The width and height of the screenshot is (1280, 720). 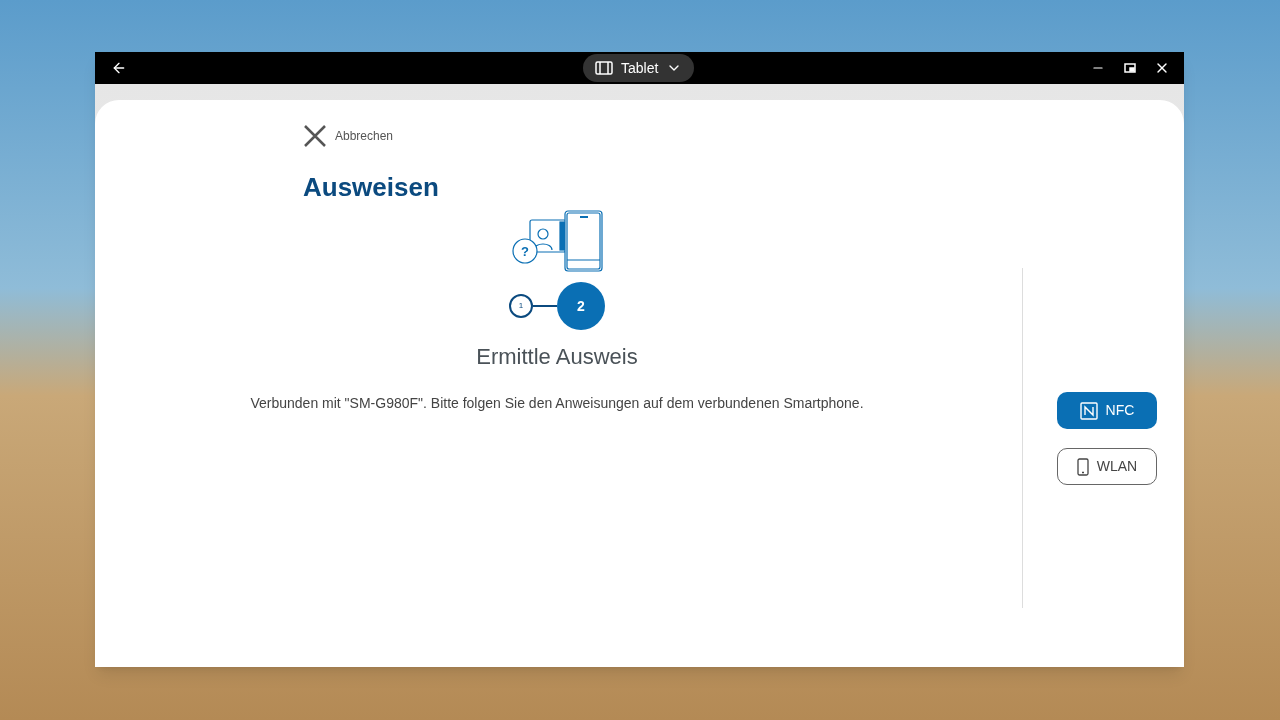 What do you see at coordinates (521, 306) in the screenshot?
I see `step-indicator: 1` at bounding box center [521, 306].